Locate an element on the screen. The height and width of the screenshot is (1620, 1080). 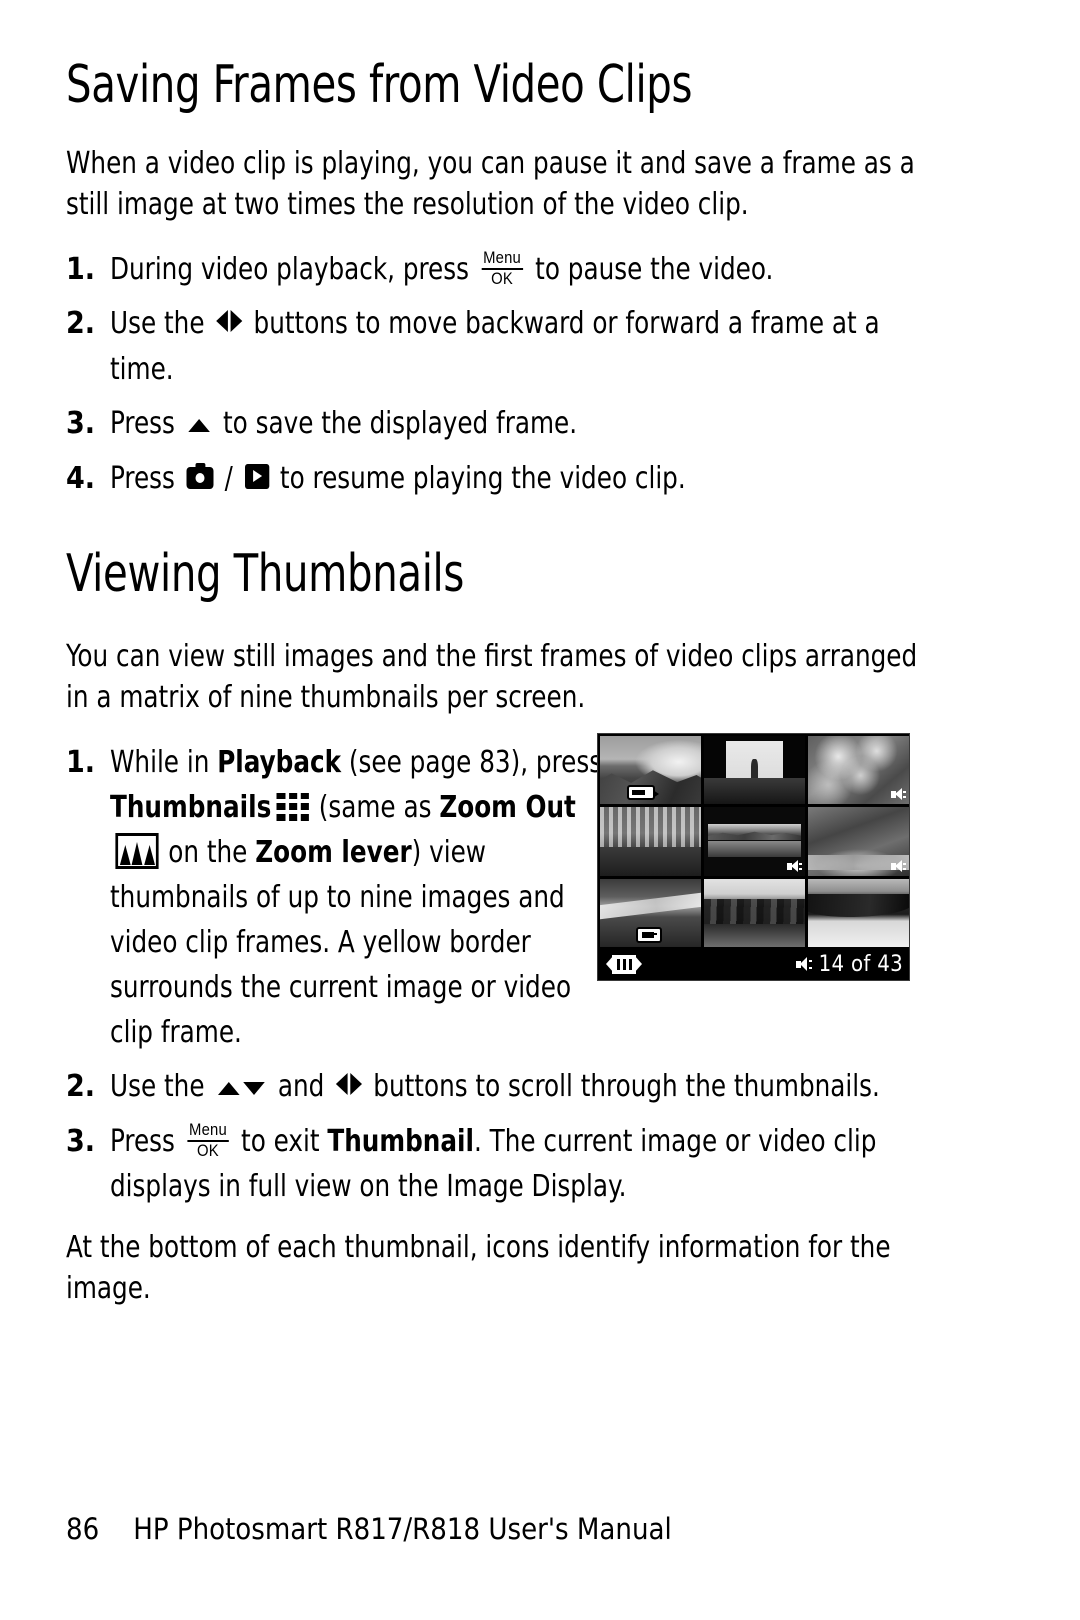
down-arrow-icon is located at coordinates (253, 1089).